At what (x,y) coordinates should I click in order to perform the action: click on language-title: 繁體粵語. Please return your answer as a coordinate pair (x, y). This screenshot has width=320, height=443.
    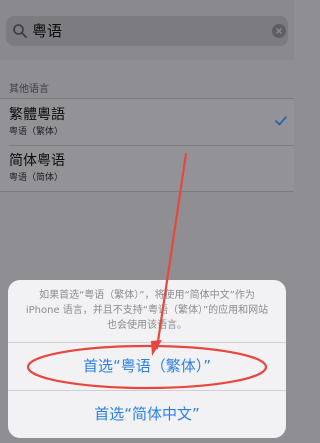
    Looking at the image, I should click on (37, 115).